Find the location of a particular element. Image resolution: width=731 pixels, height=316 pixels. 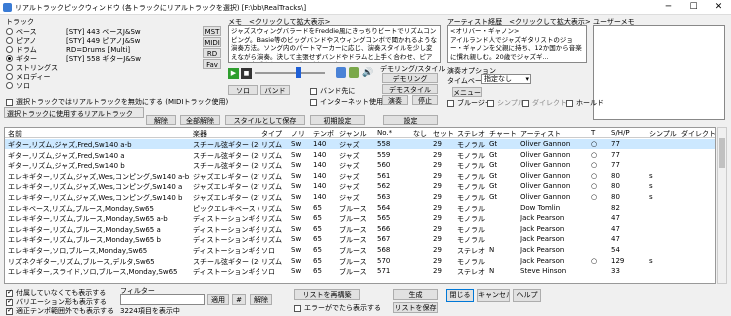

midi-button: MIDI is located at coordinates (212, 42).